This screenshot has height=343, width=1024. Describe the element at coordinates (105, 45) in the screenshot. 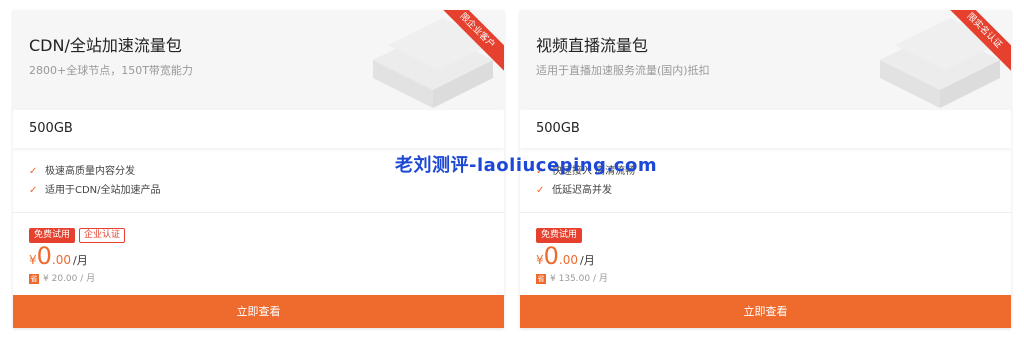

I see `card-title: CDN/全站加速流量包` at that location.